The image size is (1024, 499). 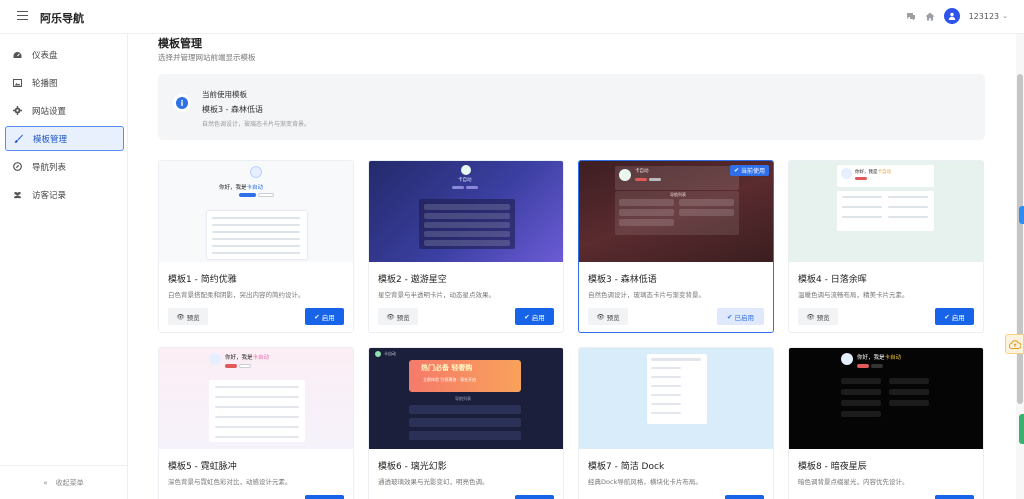 What do you see at coordinates (676, 398) in the screenshot?
I see `template-thumbnail` at bounding box center [676, 398].